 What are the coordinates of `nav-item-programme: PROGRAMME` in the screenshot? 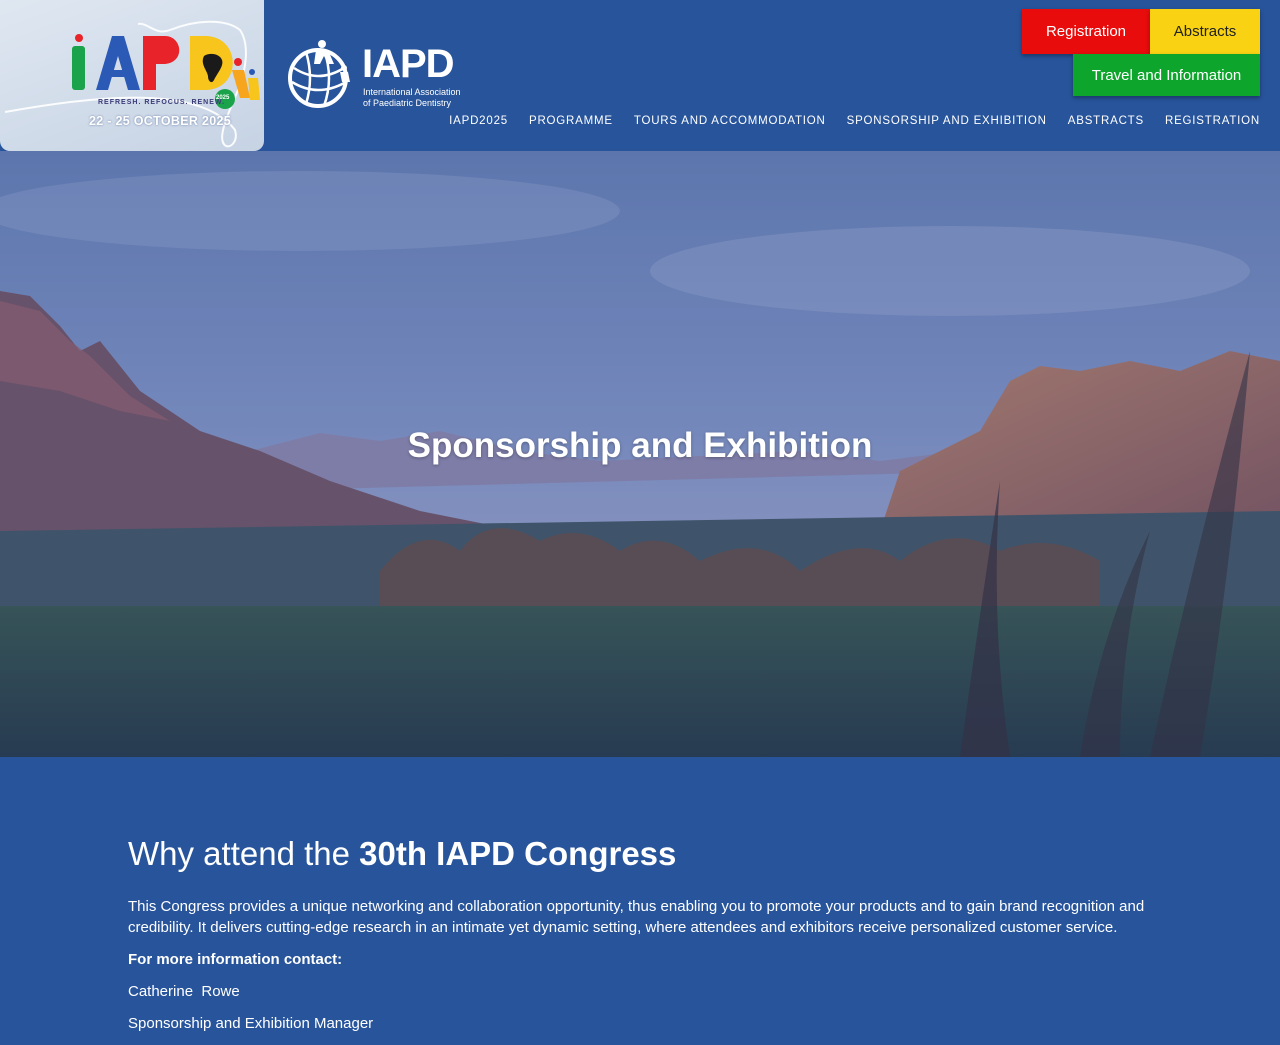 It's located at (571, 121).